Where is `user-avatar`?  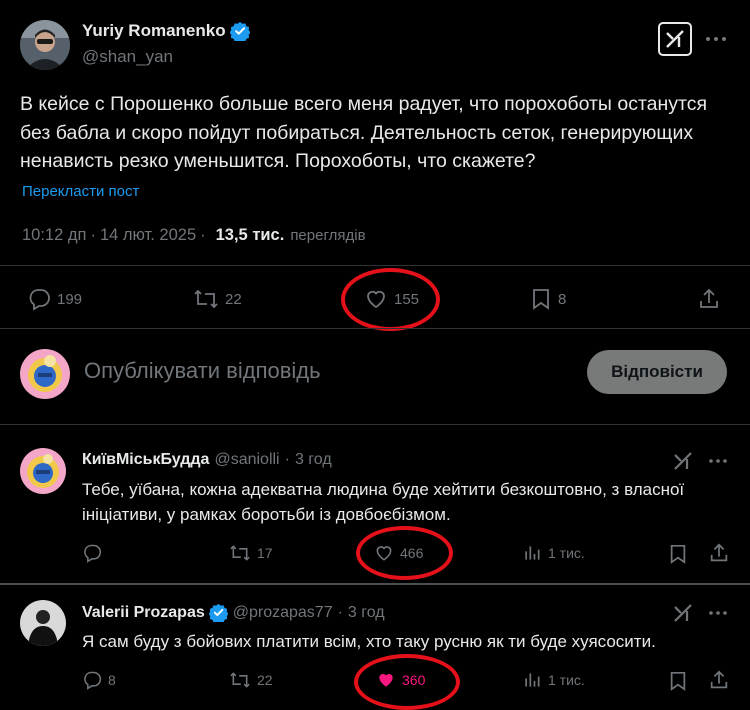
user-avatar is located at coordinates (45, 374).